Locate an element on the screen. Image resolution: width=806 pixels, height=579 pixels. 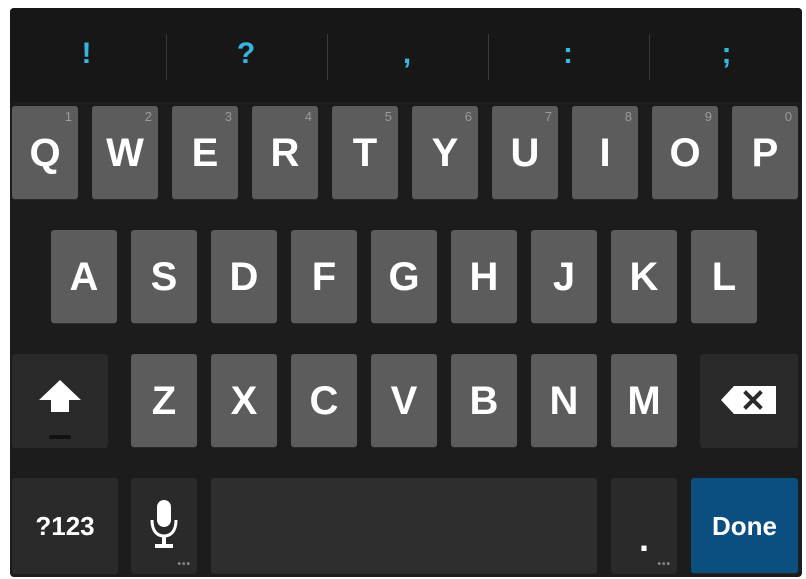
key-x: X is located at coordinates (244, 400).